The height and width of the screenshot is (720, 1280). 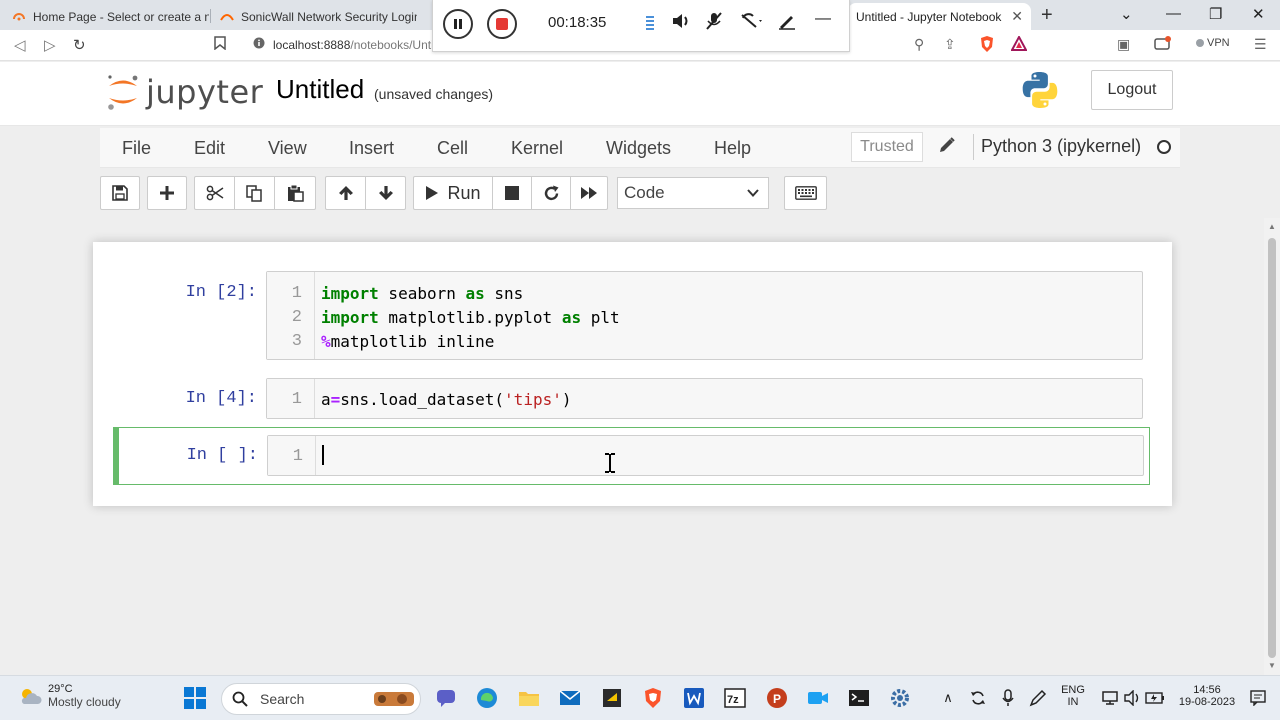 I want to click on browser-tab-jupyter: Untitled - Jupyter Notebook ✕, so click(x=939, y=16).